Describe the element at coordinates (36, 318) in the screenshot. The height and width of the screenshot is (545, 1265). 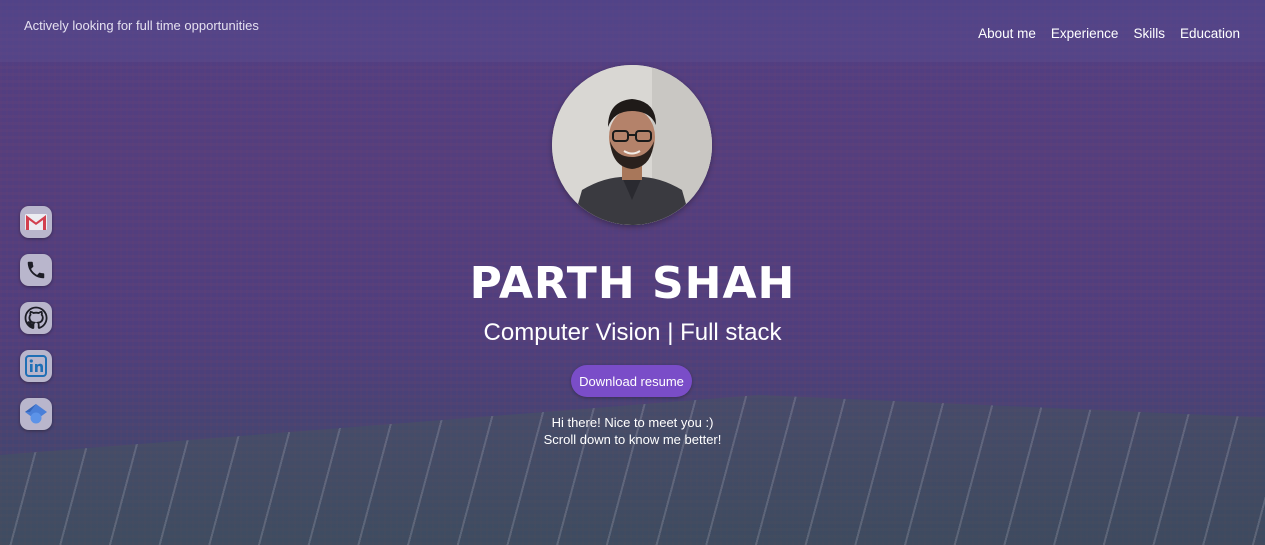
I see `social-links` at that location.